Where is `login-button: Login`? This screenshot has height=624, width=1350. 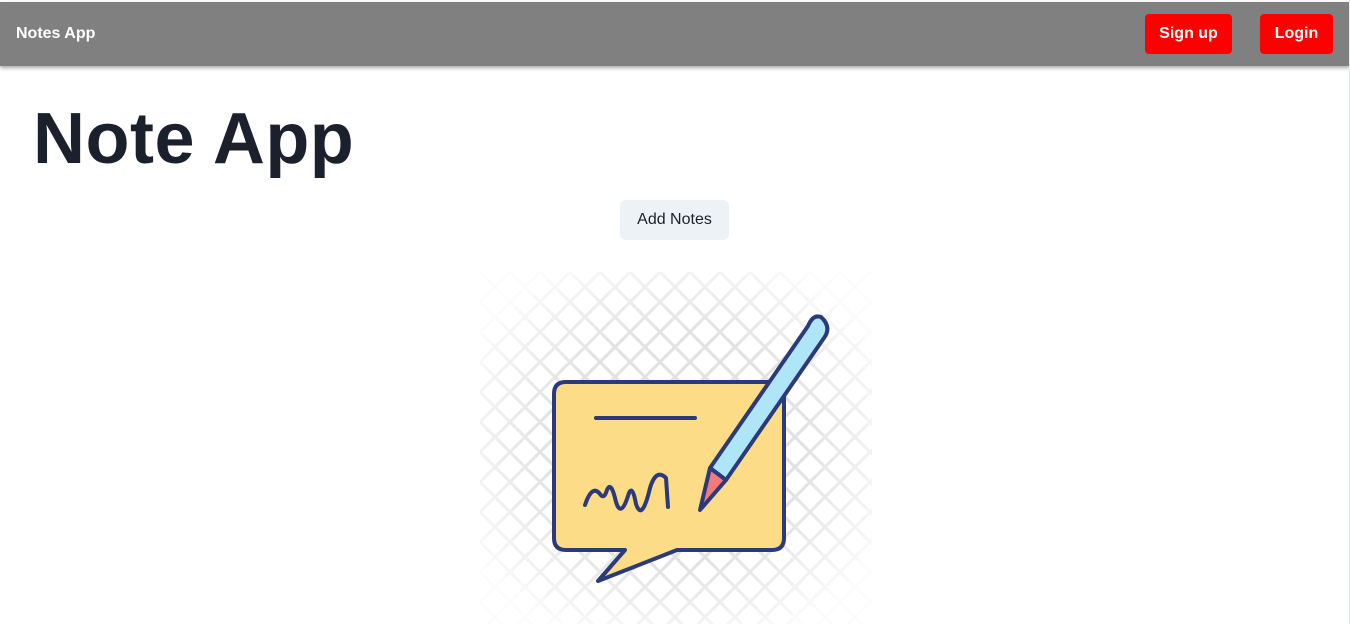 login-button: Login is located at coordinates (1296, 34).